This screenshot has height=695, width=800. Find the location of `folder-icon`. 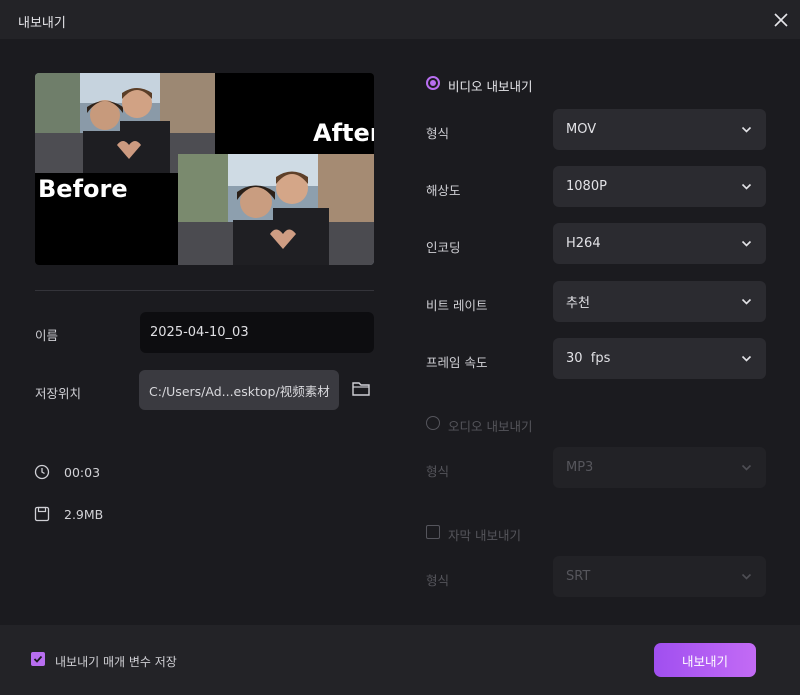

folder-icon is located at coordinates (361, 389).